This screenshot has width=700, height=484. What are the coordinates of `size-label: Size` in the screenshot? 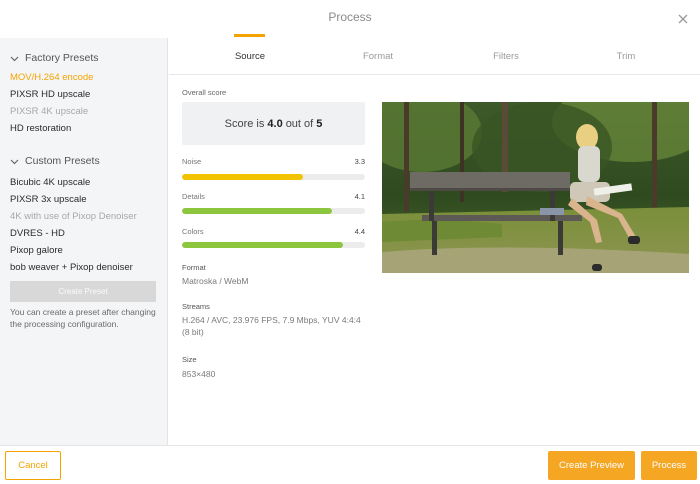 It's located at (189, 359).